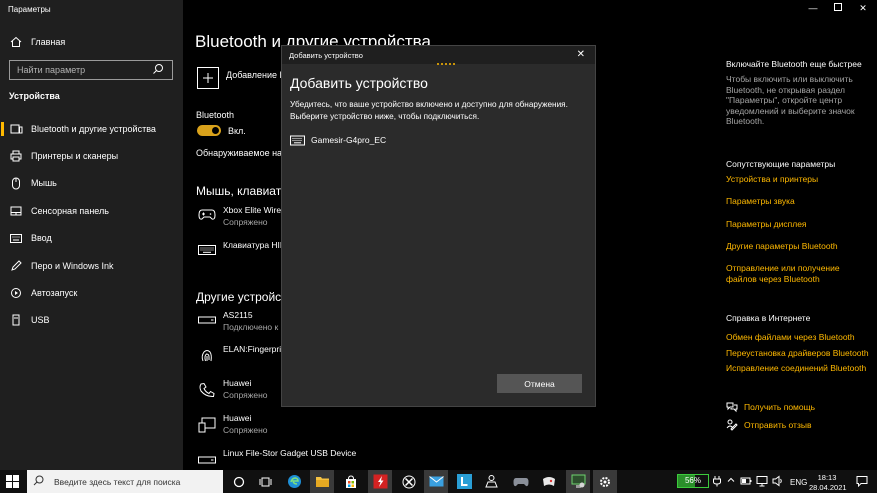 This screenshot has height=493, width=877. Describe the element at coordinates (91, 320) in the screenshot. I see `sidebar-item-usb: USB` at that location.